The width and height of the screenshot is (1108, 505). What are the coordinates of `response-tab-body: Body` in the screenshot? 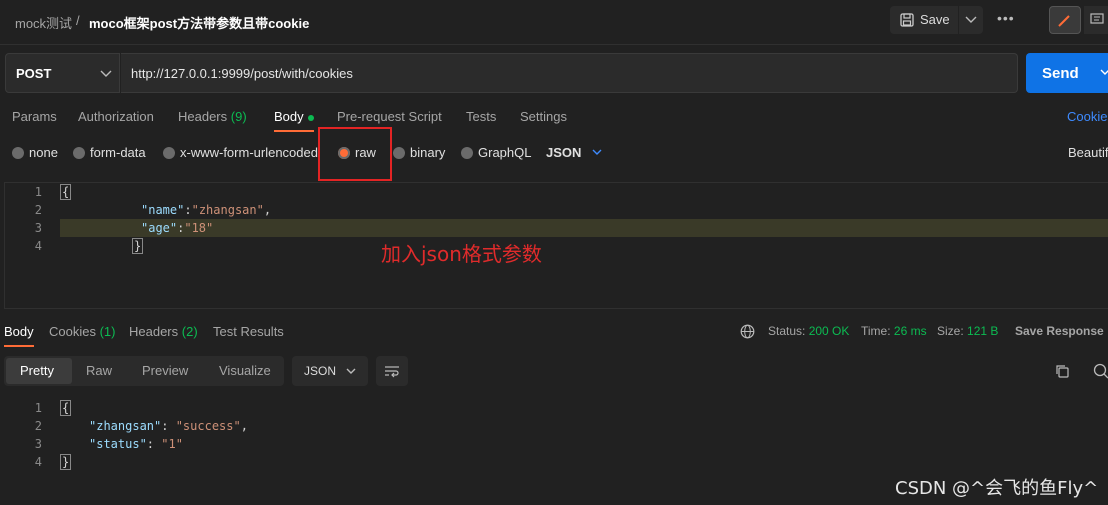 It's located at (19, 331).